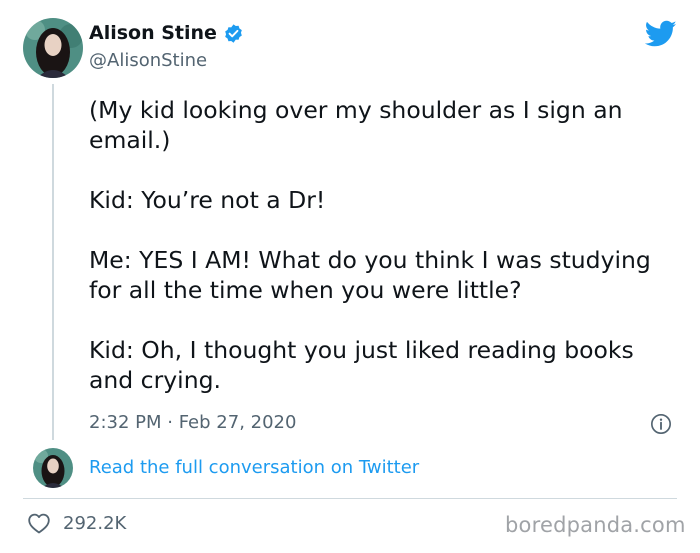  I want to click on avatar-small, so click(53, 468).